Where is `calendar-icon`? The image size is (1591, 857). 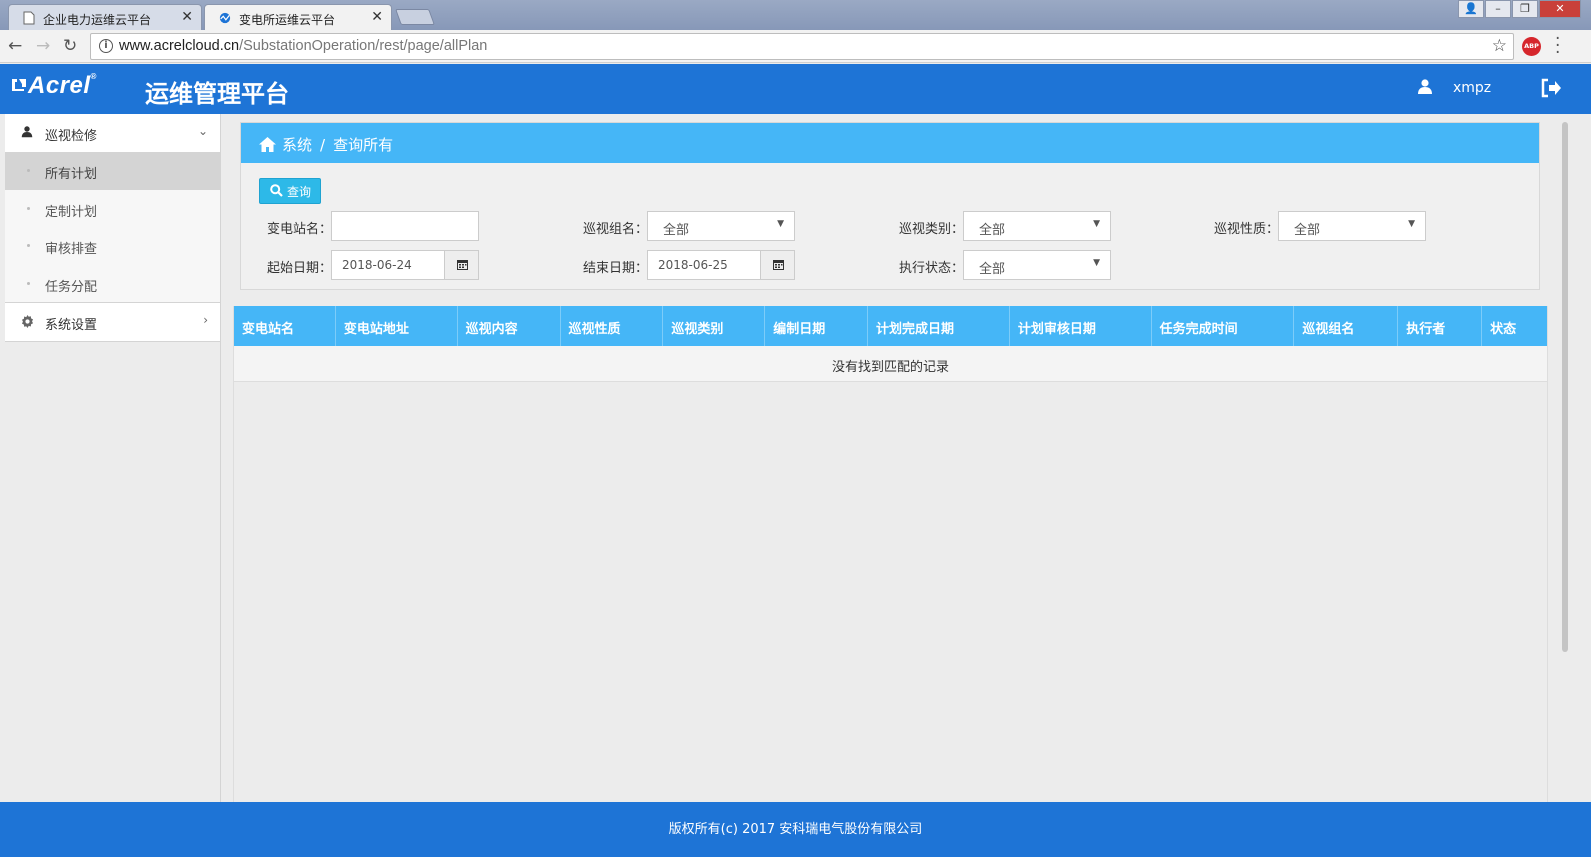 calendar-icon is located at coordinates (462, 265).